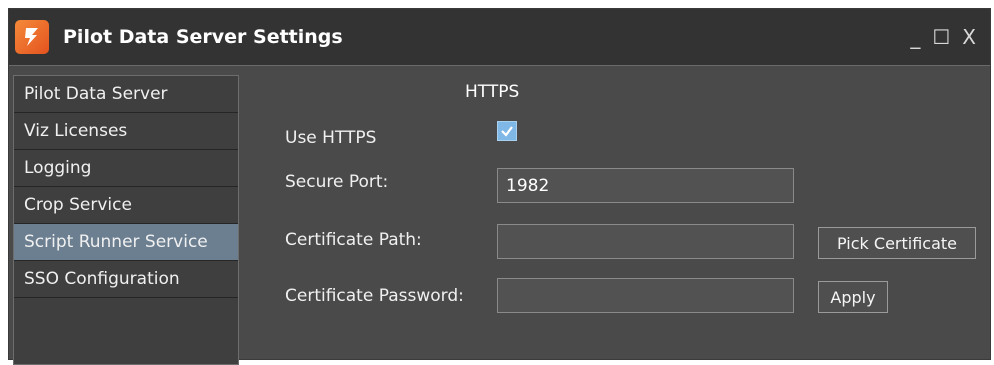  Describe the element at coordinates (853, 297) in the screenshot. I see `apply-button: Apply` at that location.